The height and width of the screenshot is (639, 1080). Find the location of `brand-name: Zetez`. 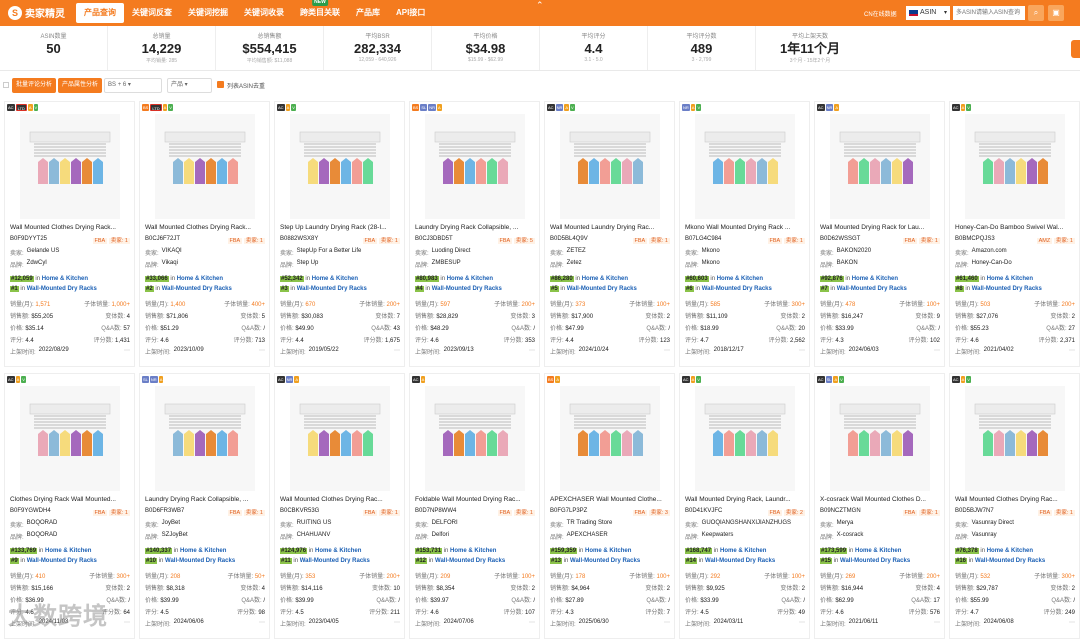

brand-name: Zetez is located at coordinates (574, 264).